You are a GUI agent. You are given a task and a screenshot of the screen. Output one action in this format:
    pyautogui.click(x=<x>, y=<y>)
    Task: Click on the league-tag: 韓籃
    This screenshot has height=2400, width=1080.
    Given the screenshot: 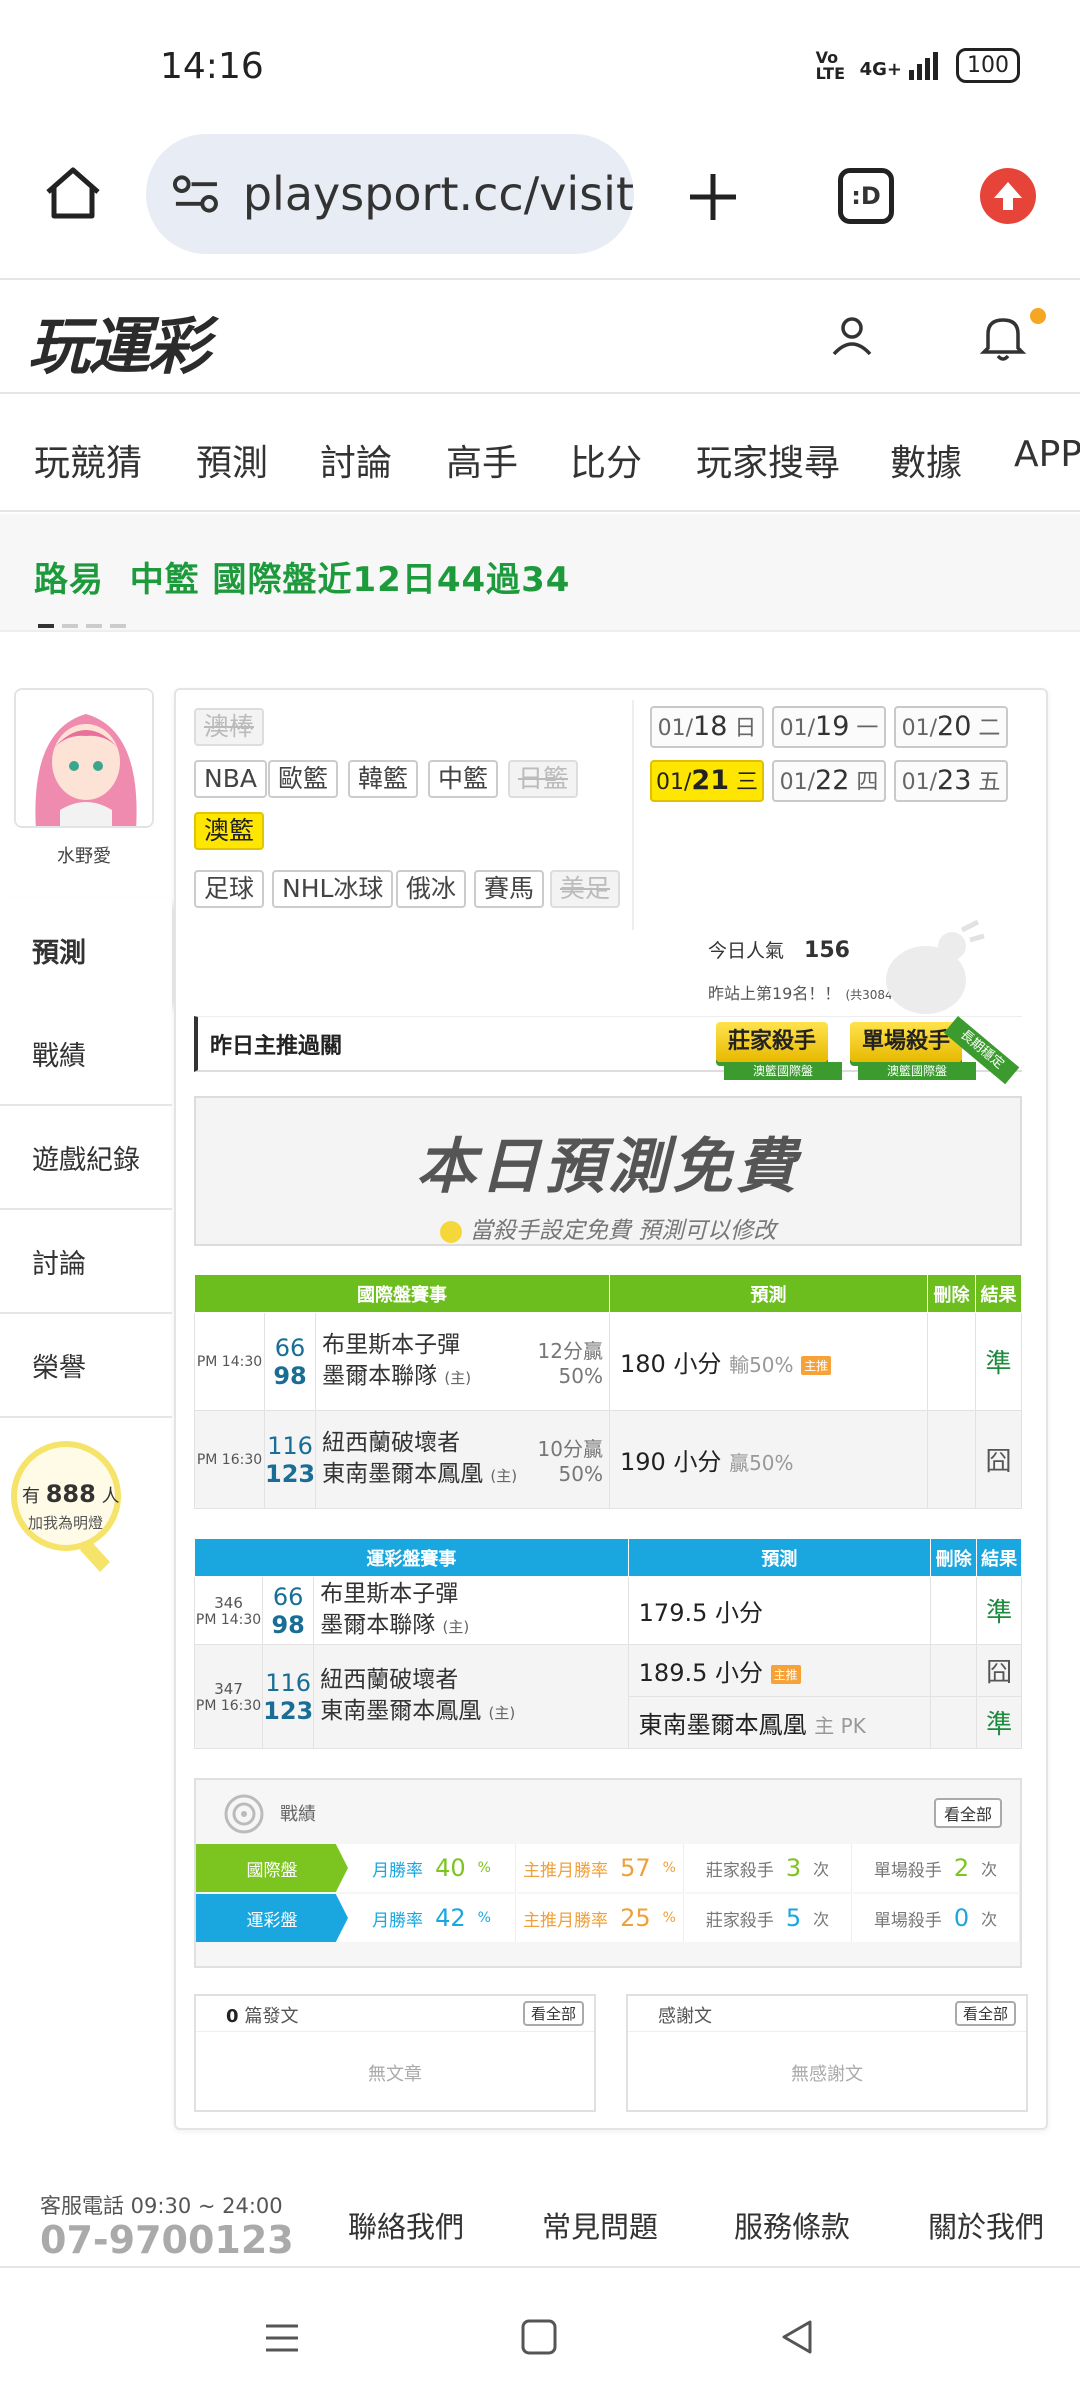 What is the action you would take?
    pyautogui.click(x=383, y=779)
    